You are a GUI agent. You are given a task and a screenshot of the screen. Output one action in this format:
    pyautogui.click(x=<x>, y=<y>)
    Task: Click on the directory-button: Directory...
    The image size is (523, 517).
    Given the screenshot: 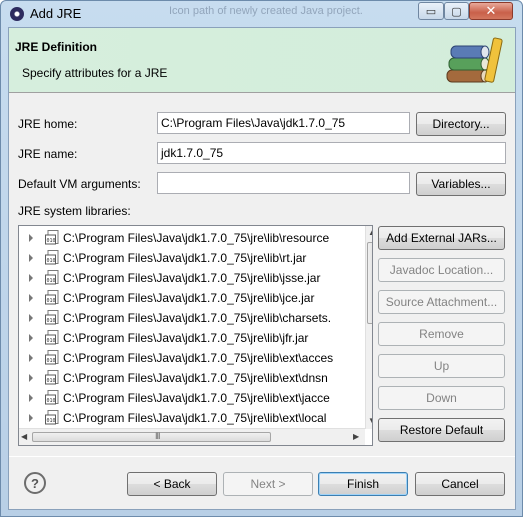 What is the action you would take?
    pyautogui.click(x=461, y=124)
    